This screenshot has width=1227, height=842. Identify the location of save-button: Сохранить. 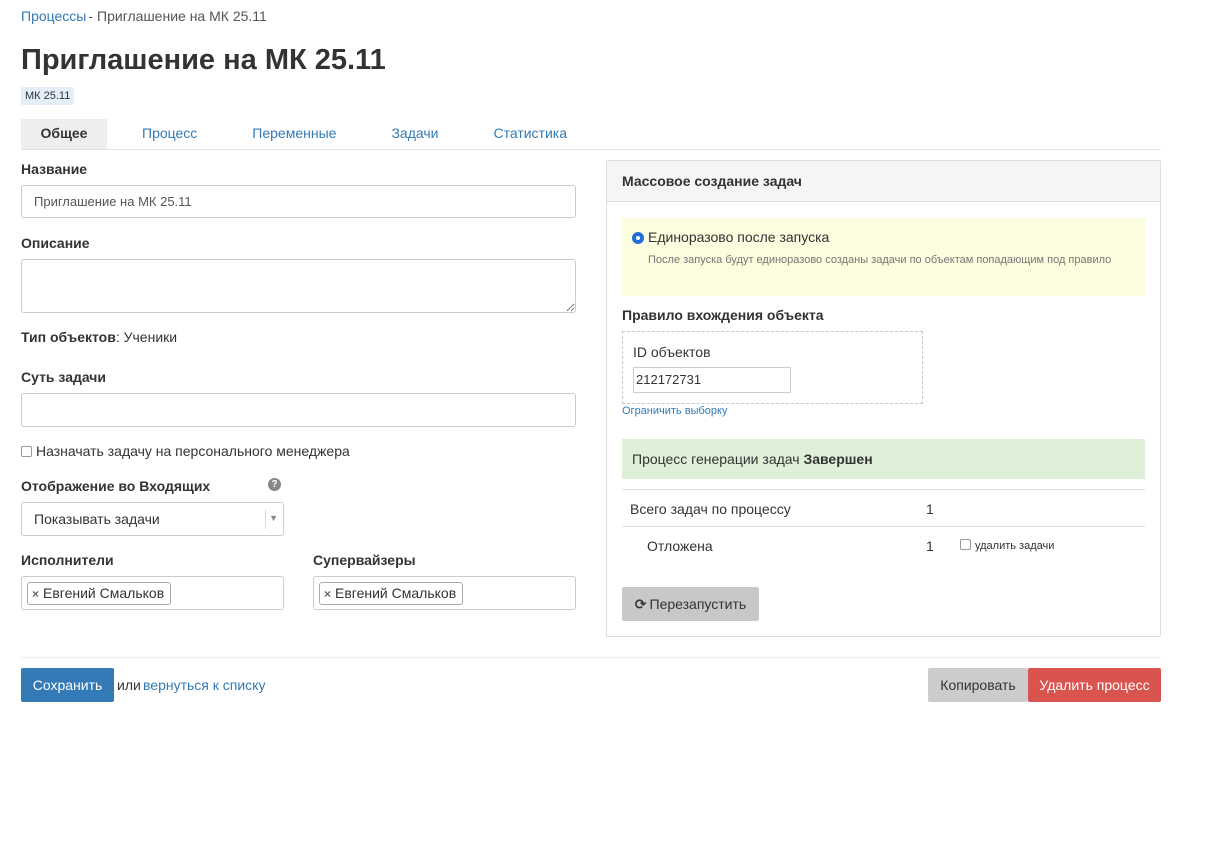
(67, 685).